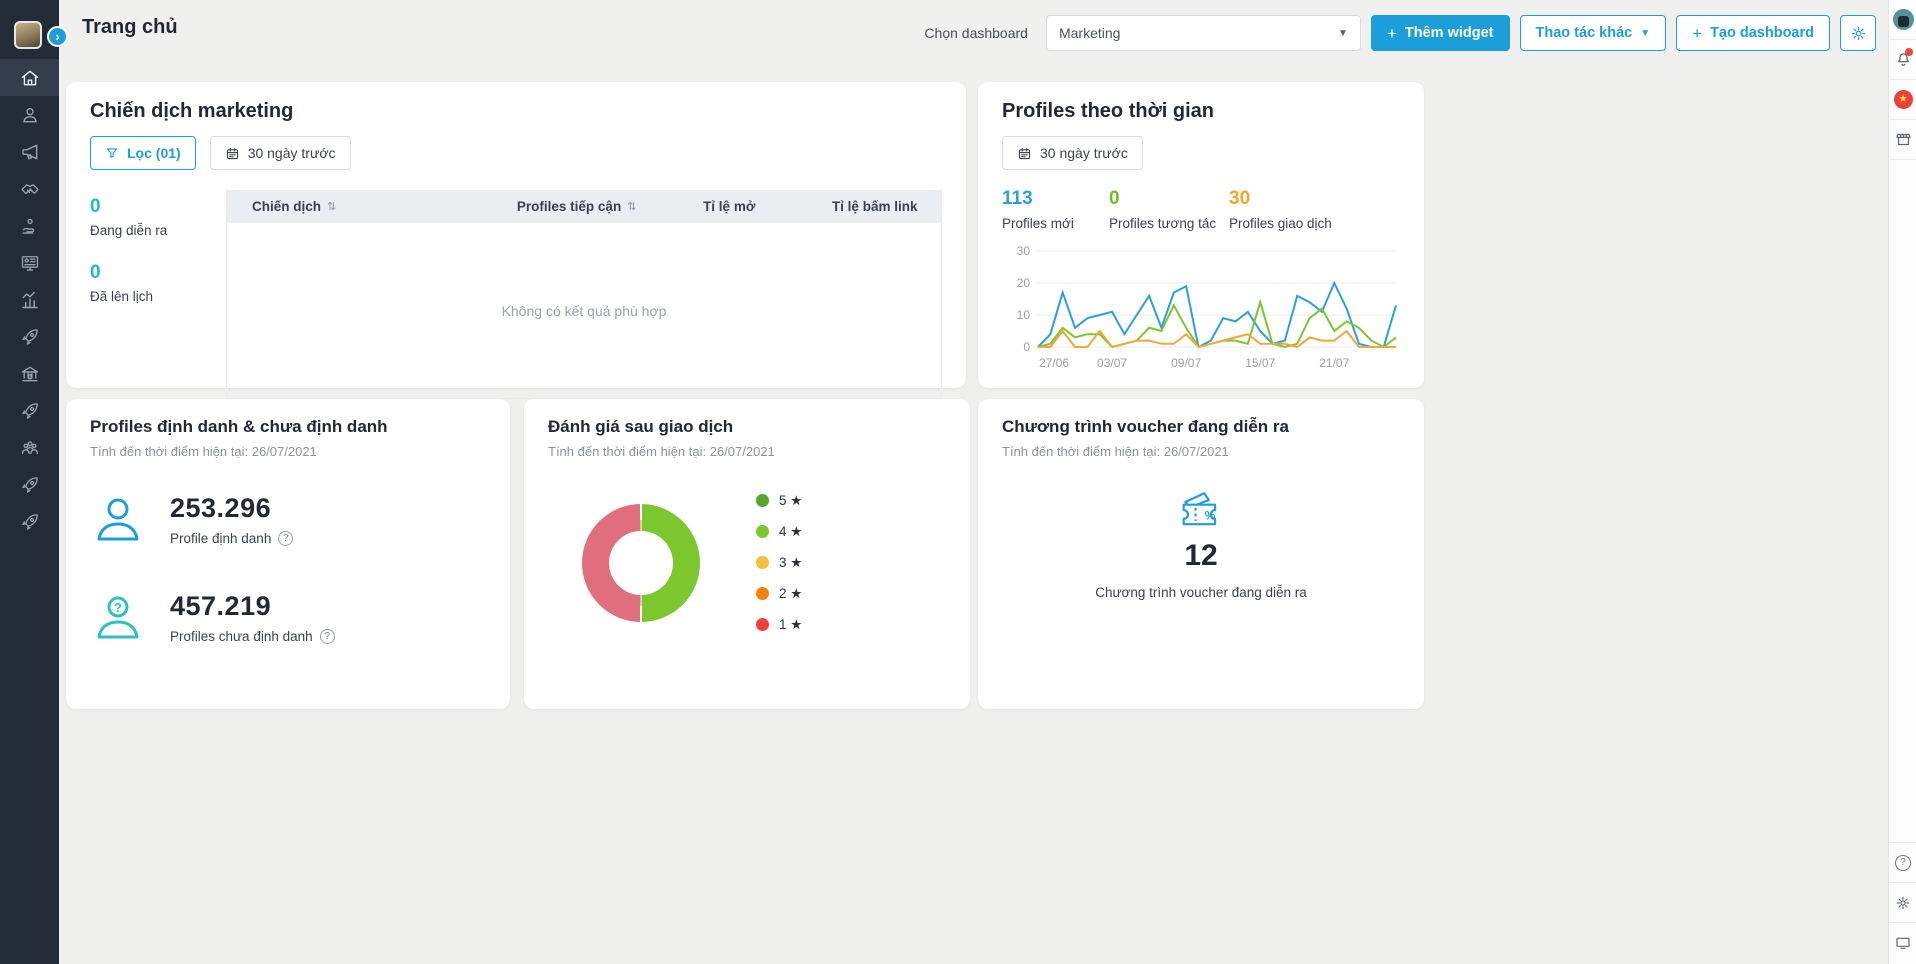 The width and height of the screenshot is (1916, 964). What do you see at coordinates (1902, 60) in the screenshot?
I see `notifications-button` at bounding box center [1902, 60].